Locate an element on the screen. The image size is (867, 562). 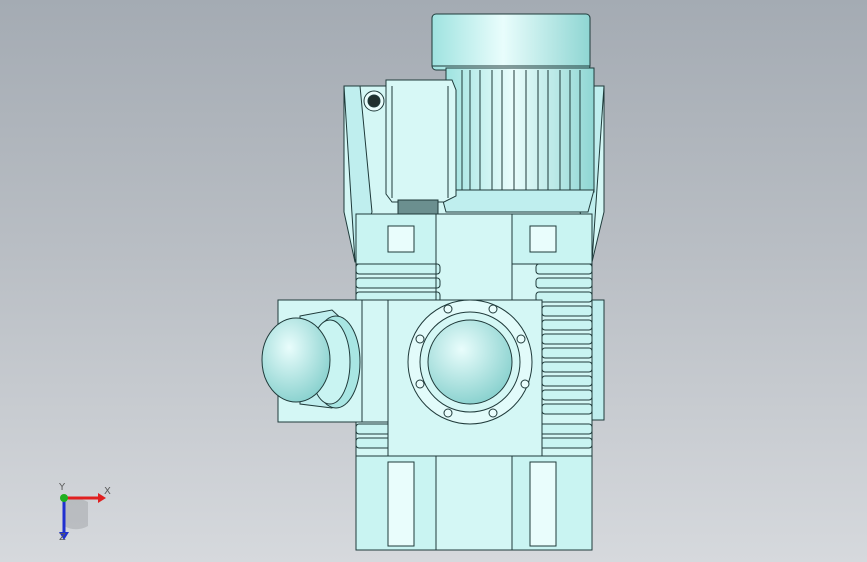
coordinate-triad: X Y Z is located at coordinates (85, 513).